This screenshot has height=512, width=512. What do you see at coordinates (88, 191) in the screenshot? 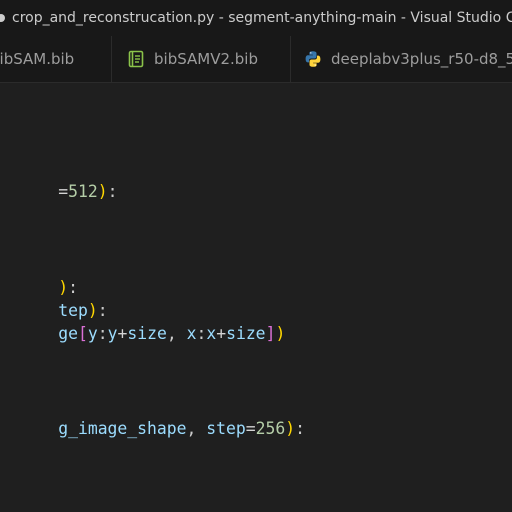
I see `code-line: =512):` at bounding box center [88, 191].